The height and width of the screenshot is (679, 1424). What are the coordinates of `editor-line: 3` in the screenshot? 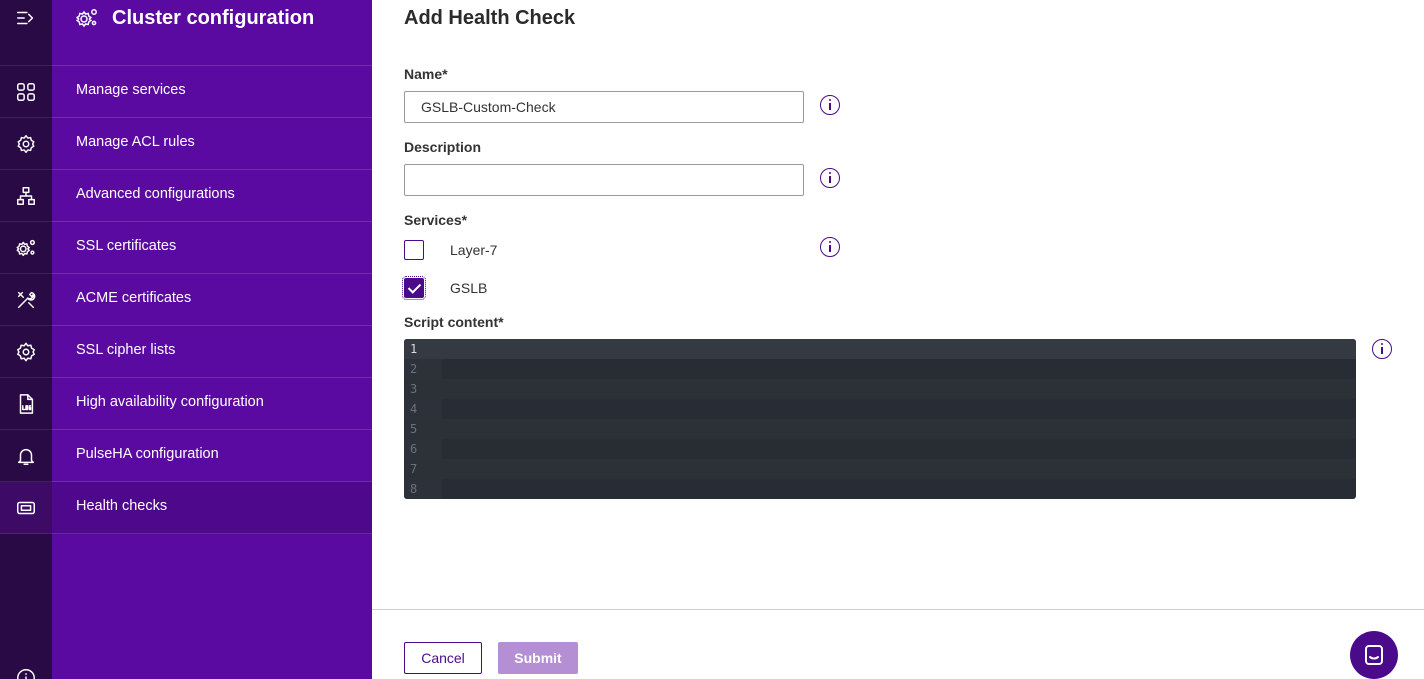 It's located at (880, 389).